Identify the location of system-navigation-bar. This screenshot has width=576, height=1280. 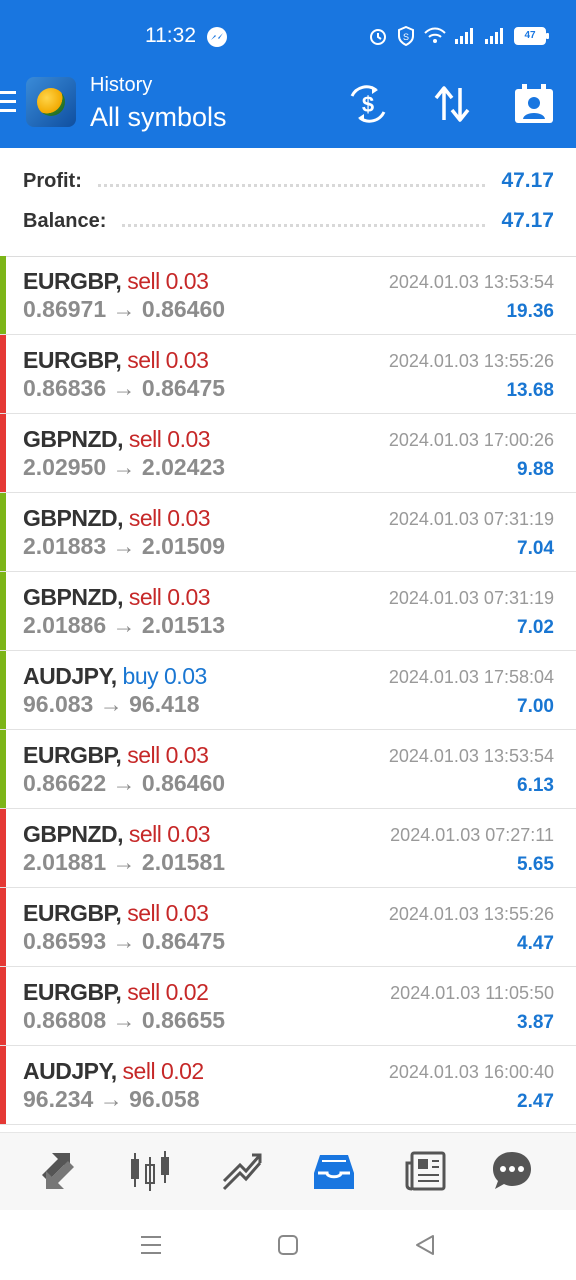
(288, 1245).